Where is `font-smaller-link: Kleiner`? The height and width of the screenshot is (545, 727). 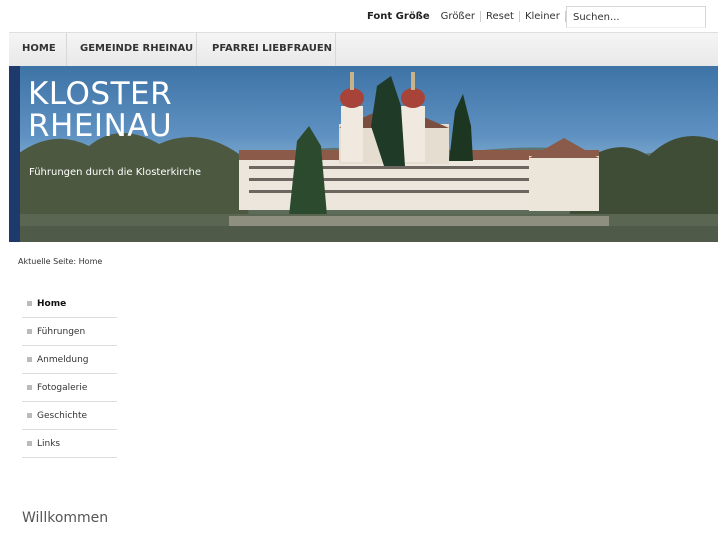
font-smaller-link: Kleiner is located at coordinates (543, 16).